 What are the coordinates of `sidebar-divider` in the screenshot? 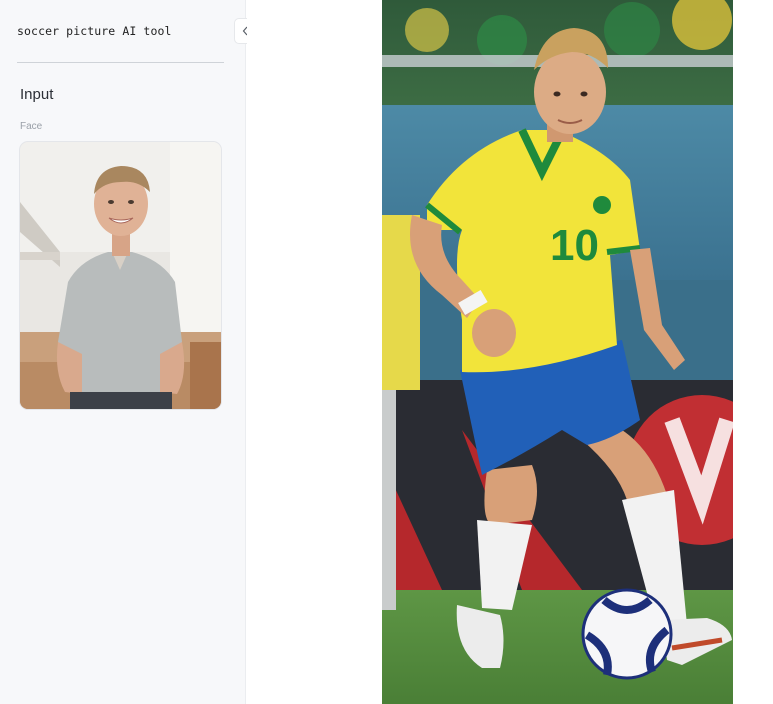 It's located at (120, 62).